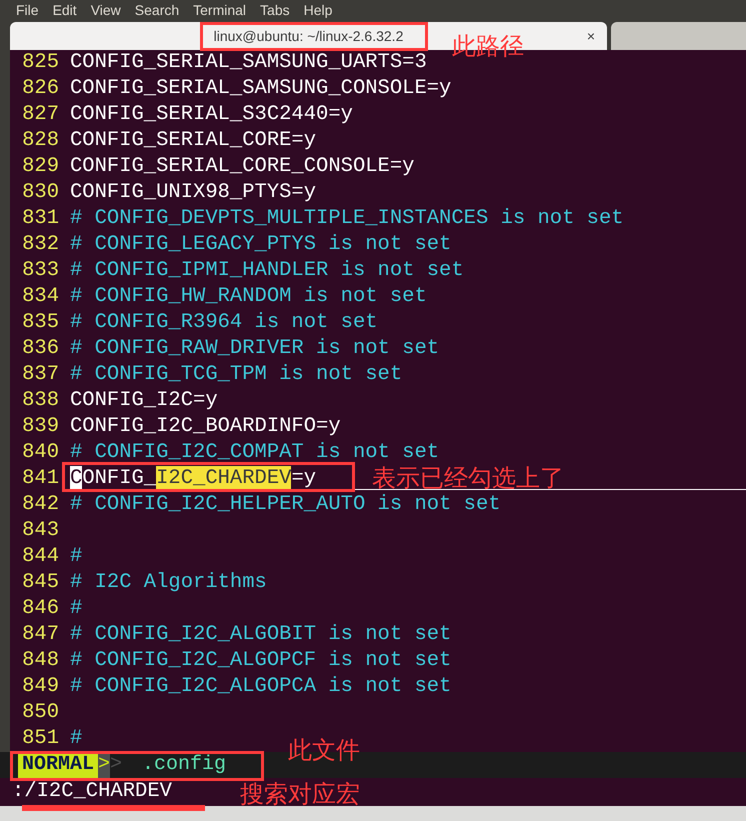  What do you see at coordinates (318, 10) in the screenshot?
I see `menu-item: Help` at bounding box center [318, 10].